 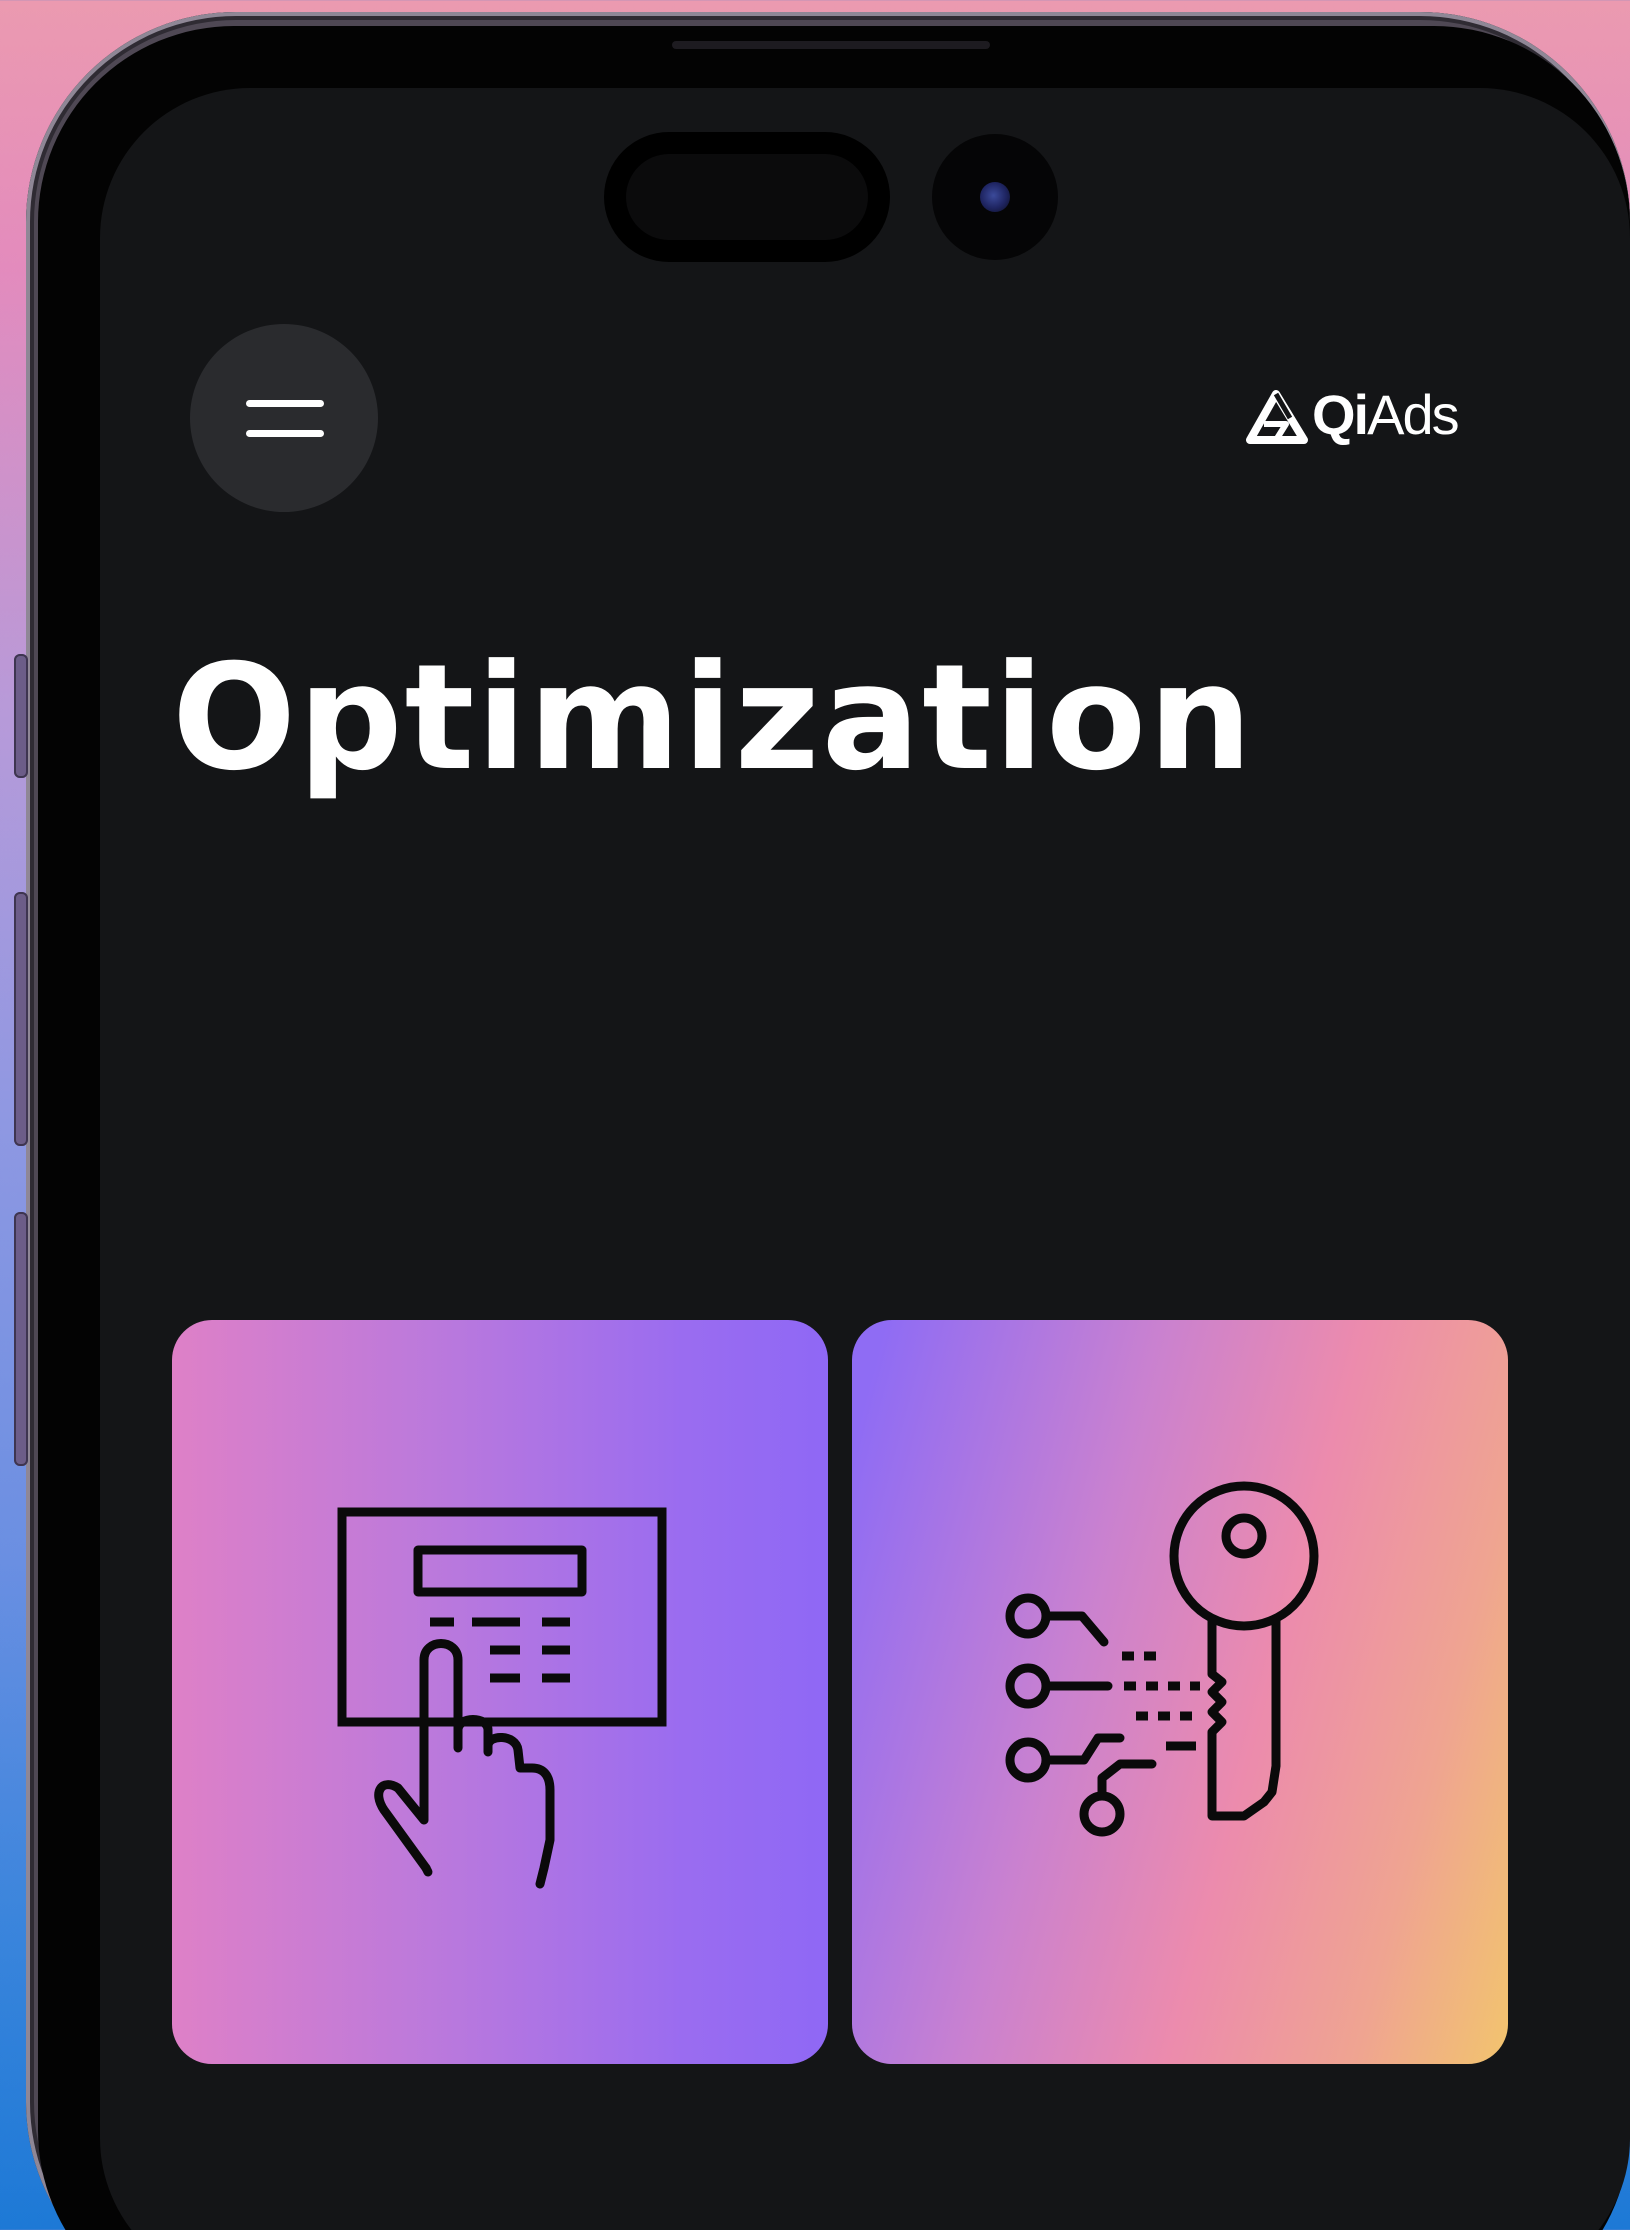 What do you see at coordinates (285, 433) in the screenshot?
I see `menu-line-bottom` at bounding box center [285, 433].